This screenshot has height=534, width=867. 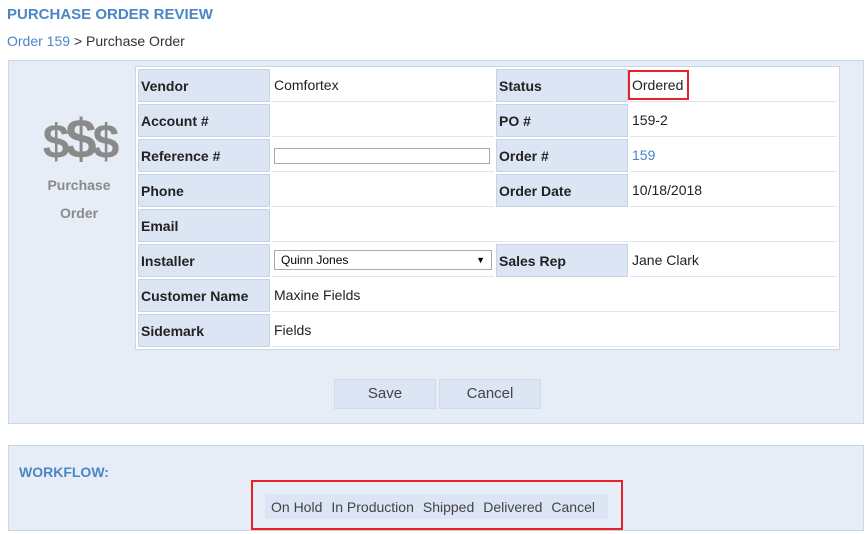 What do you see at coordinates (79, 213) in the screenshot?
I see `logo-line-2: Order` at bounding box center [79, 213].